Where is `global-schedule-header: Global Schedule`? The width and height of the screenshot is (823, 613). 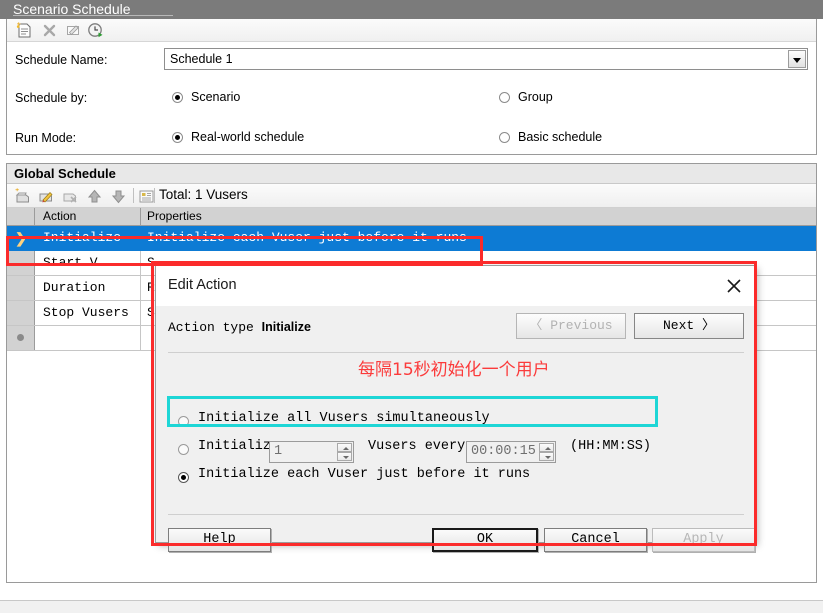
global-schedule-header: Global Schedule is located at coordinates (411, 174).